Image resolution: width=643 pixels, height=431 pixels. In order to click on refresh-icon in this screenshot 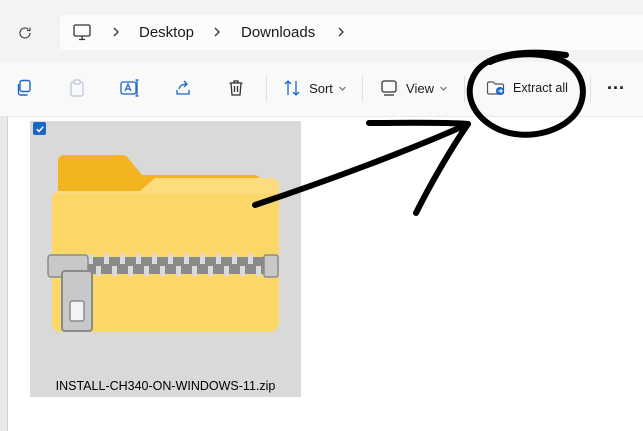, I will do `click(25, 33)`.